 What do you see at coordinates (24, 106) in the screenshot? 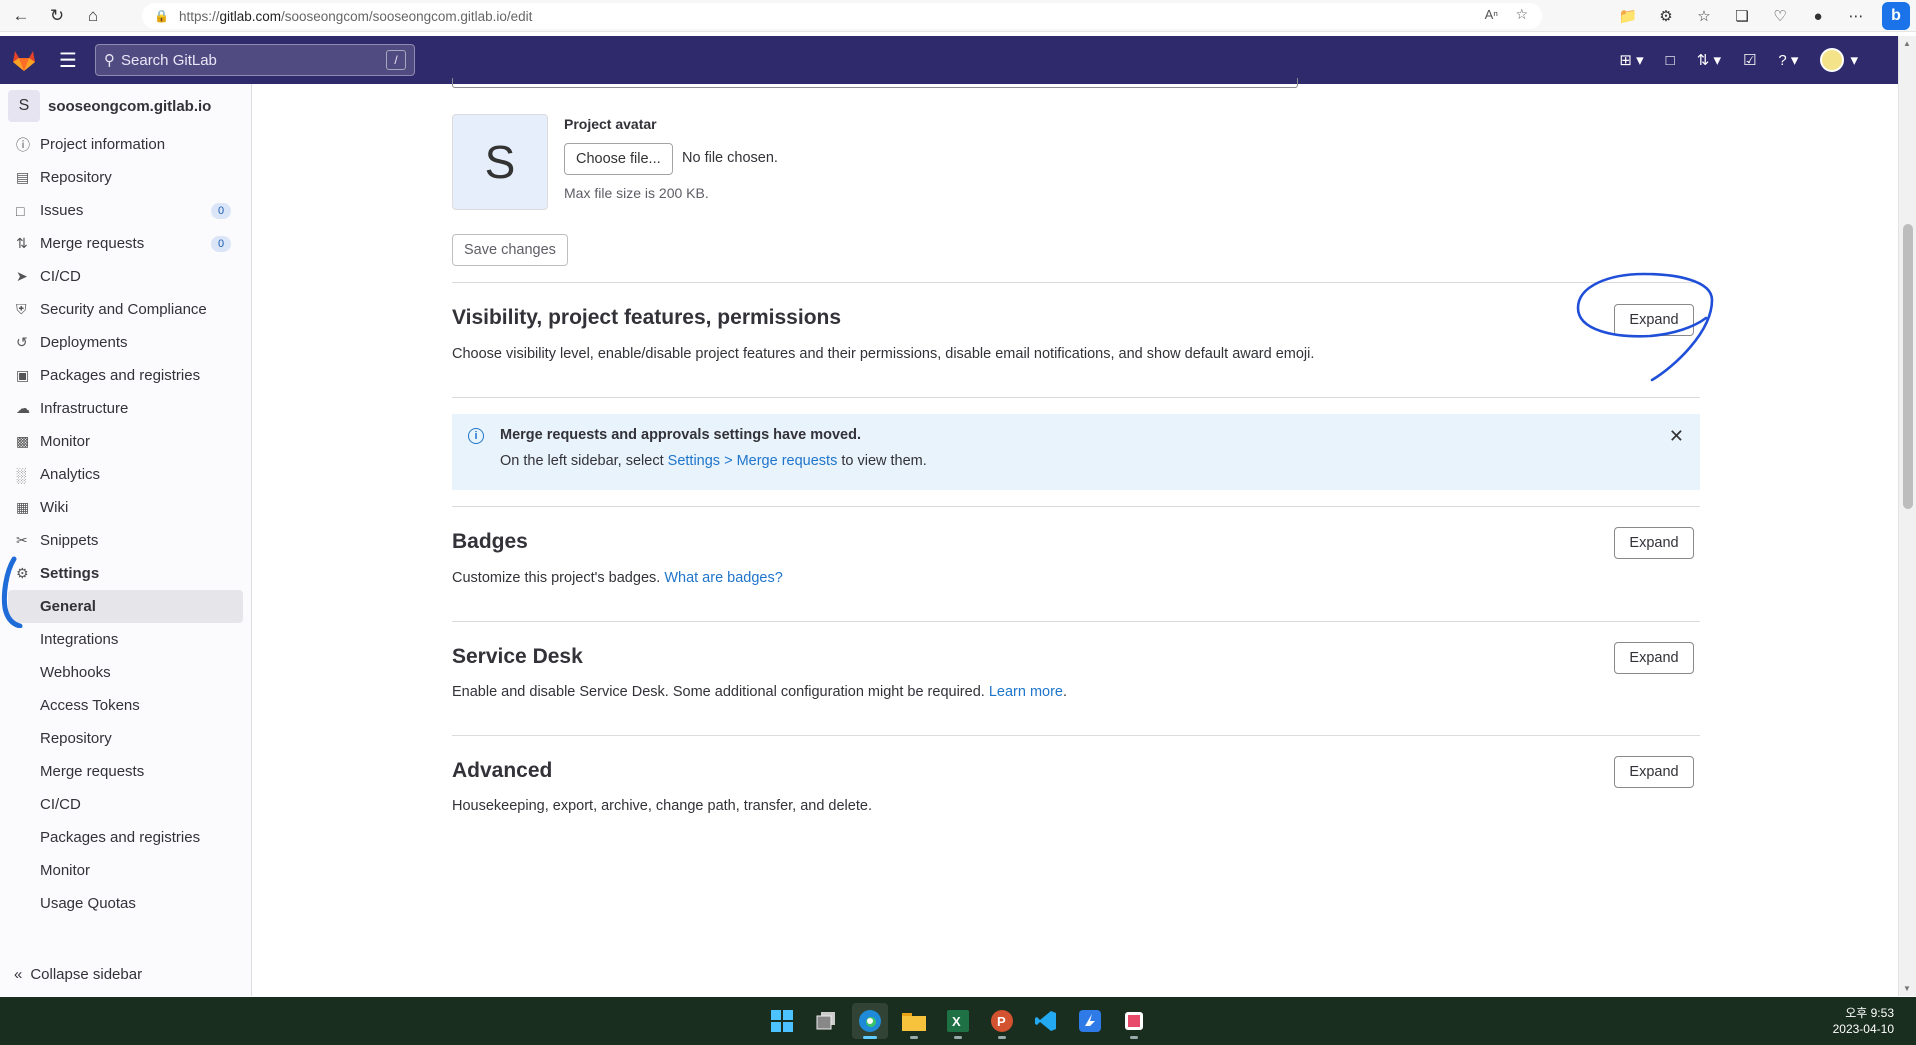
I see `project-avatar: S` at bounding box center [24, 106].